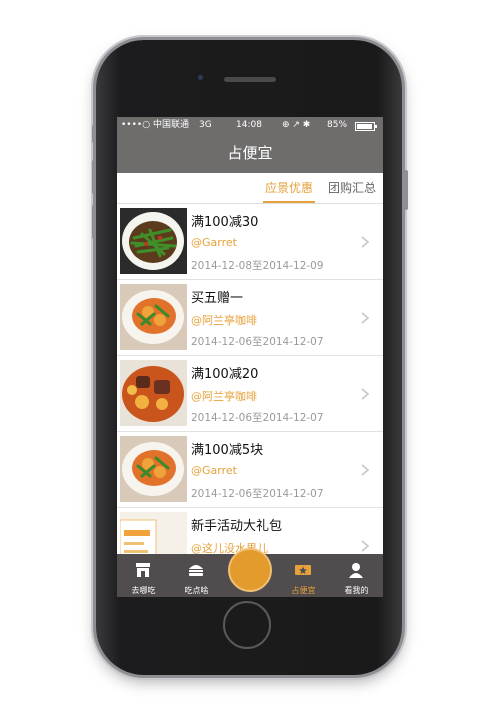 The height and width of the screenshot is (713, 500). What do you see at coordinates (250, 188) in the screenshot?
I see `segment-tabs: 应景优惠 团购汇总` at bounding box center [250, 188].